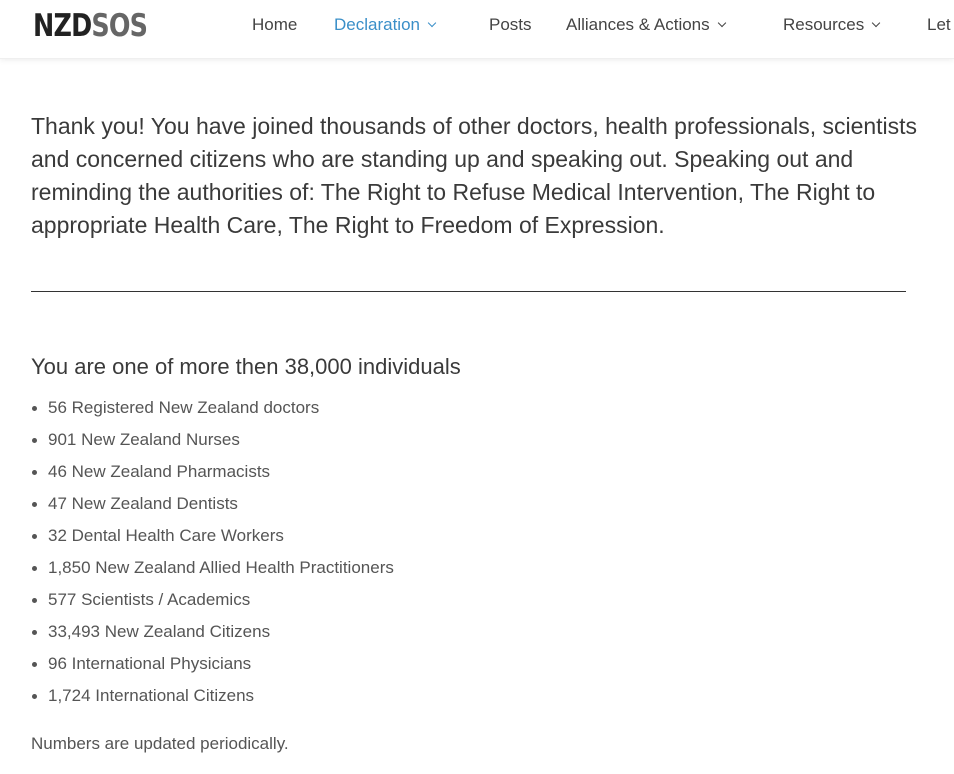  I want to click on list-item-text: 47 New Zealand Dentists, so click(143, 503).